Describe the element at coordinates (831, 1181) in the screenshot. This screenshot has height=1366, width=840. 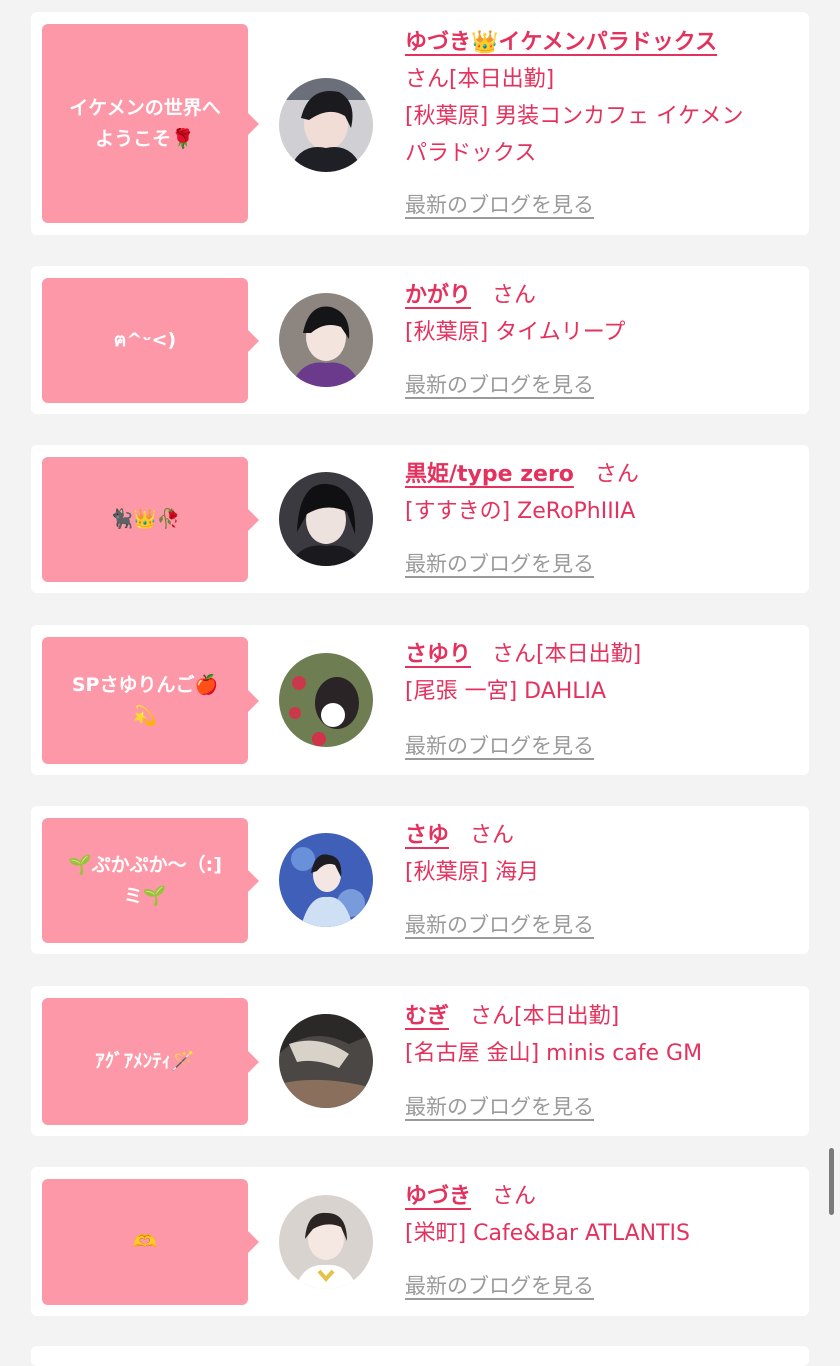
I see `scrollbar-thumb` at that location.